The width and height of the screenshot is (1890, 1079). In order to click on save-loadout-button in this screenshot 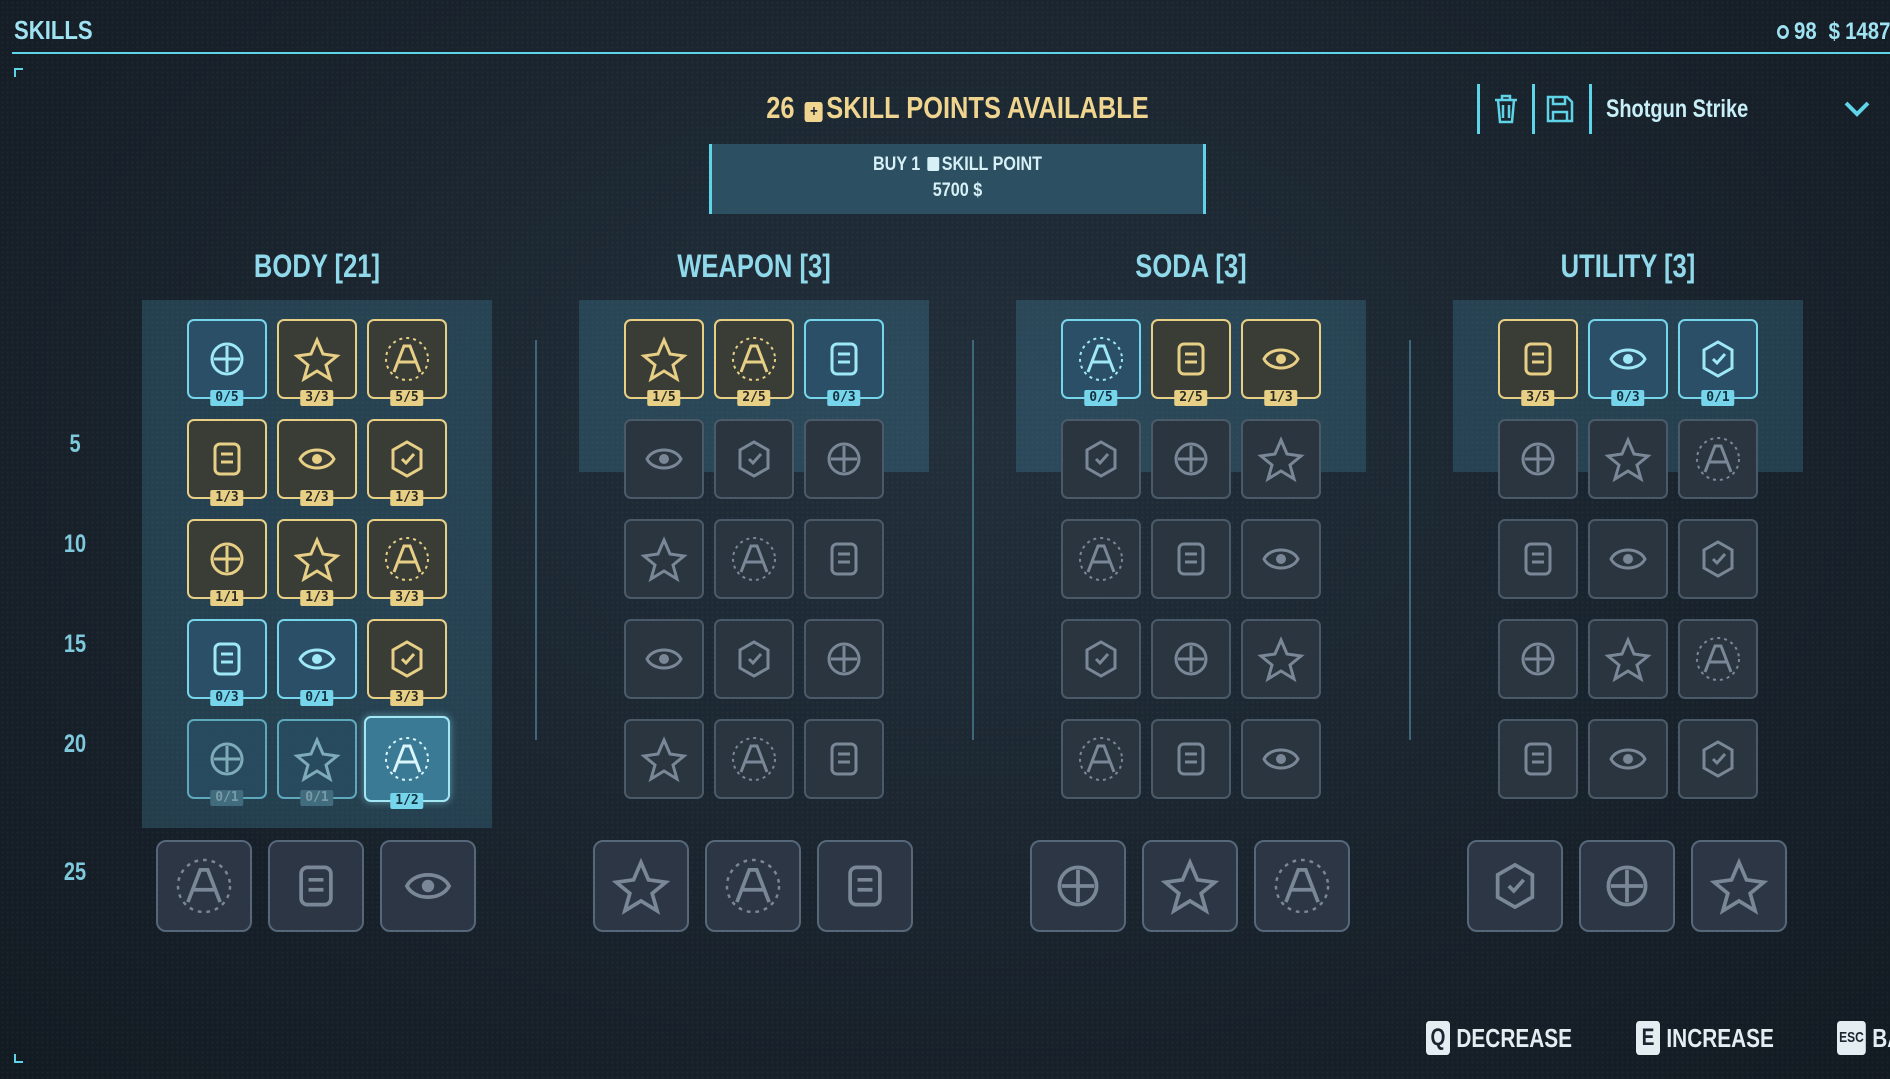, I will do `click(1560, 109)`.